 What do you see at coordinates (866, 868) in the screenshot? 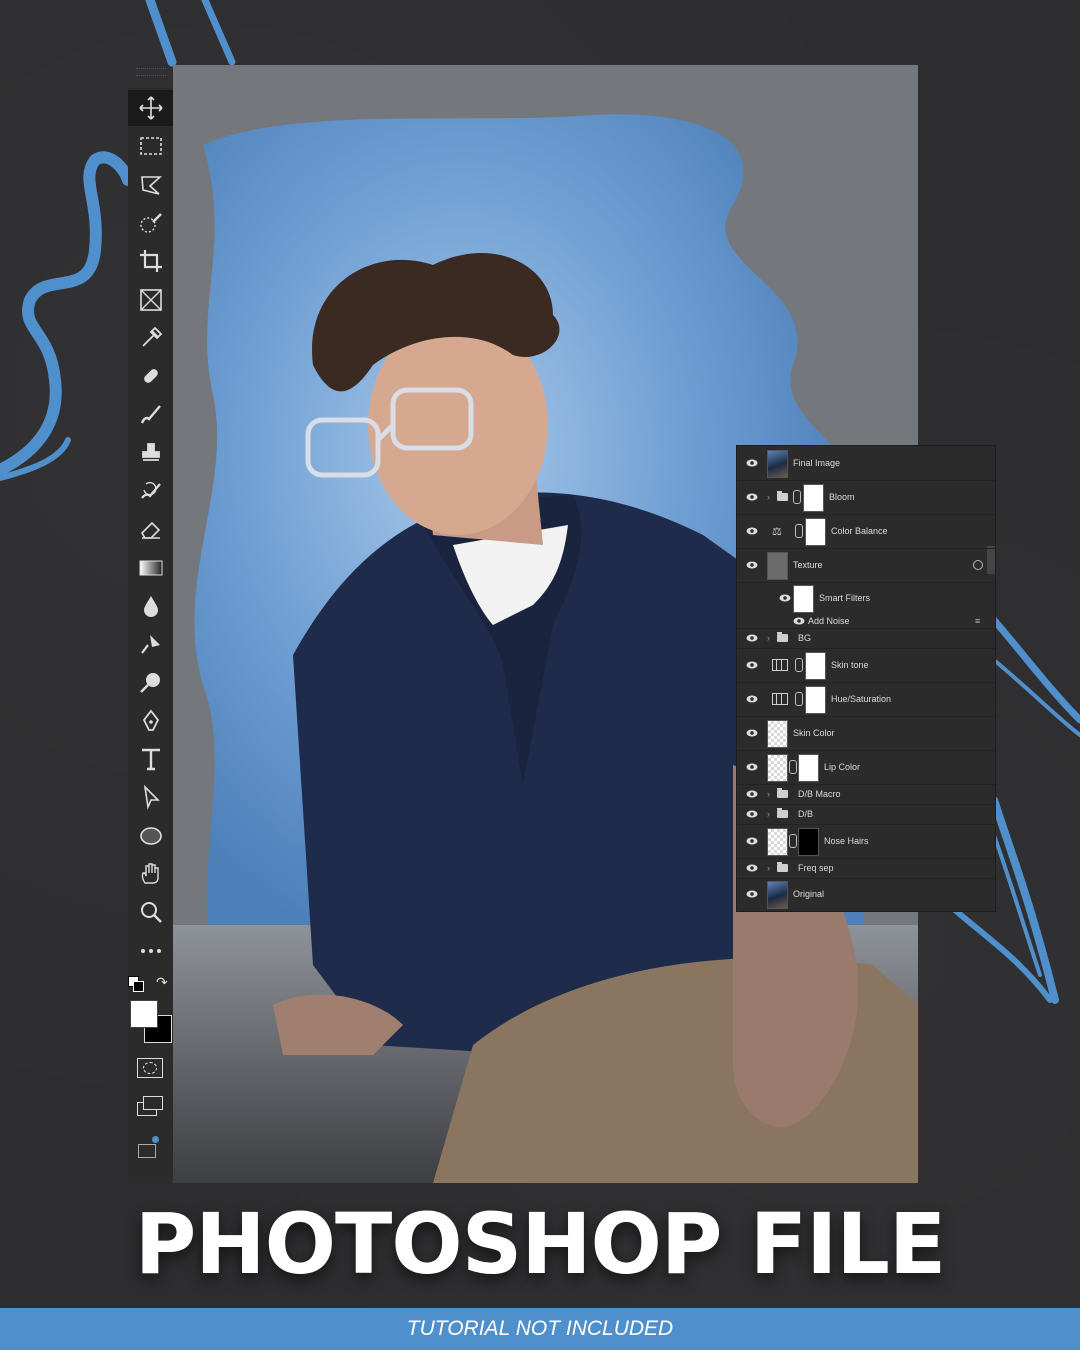
I see `layer-freq-sep: › Freq sep` at bounding box center [866, 868].